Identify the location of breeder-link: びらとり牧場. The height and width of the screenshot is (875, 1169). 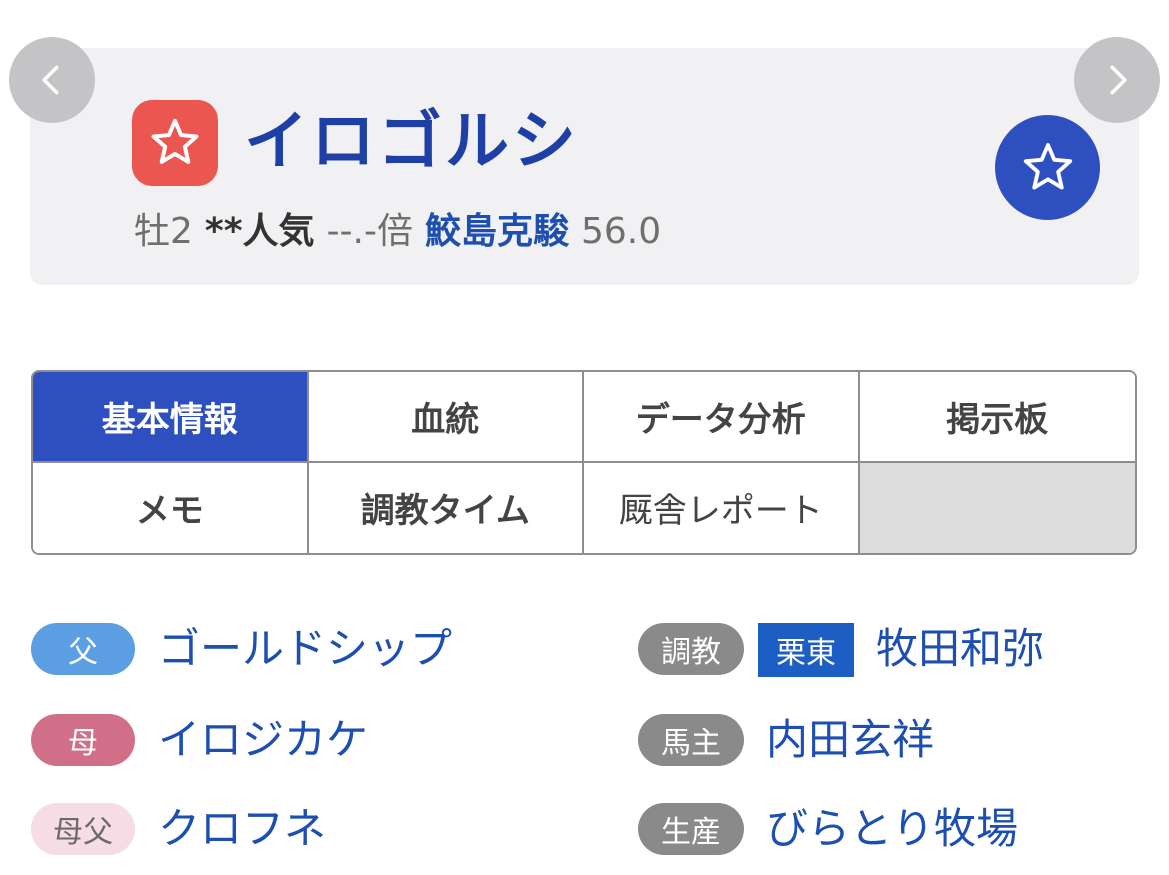
(892, 829).